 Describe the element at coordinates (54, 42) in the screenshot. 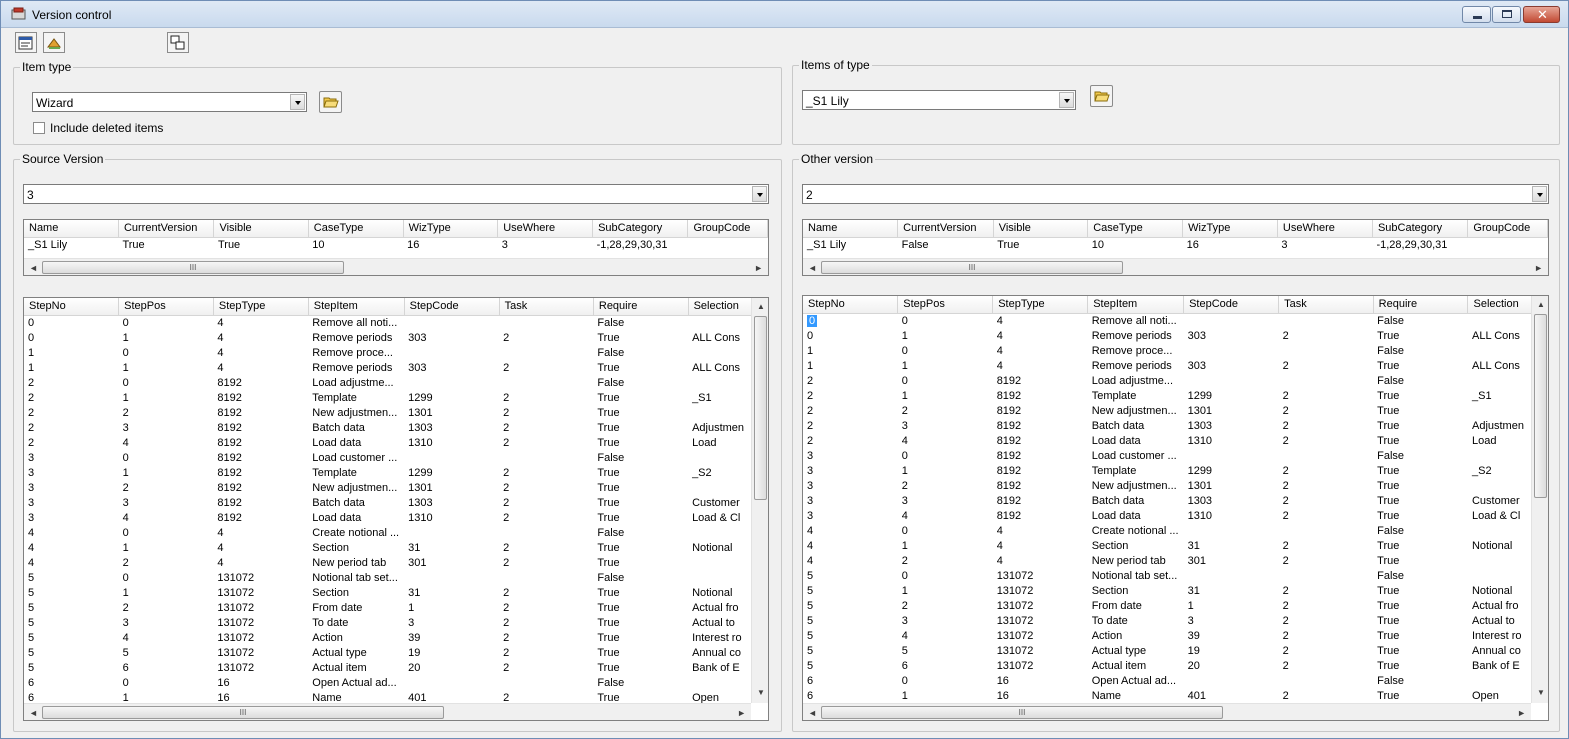

I see `open-tool-button` at that location.